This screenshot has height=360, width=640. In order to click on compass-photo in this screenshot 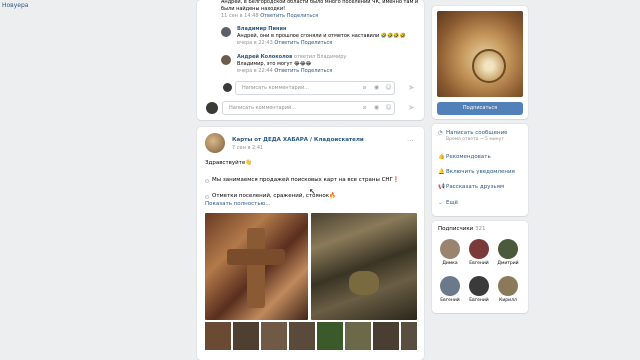, I will do `click(480, 54)`.